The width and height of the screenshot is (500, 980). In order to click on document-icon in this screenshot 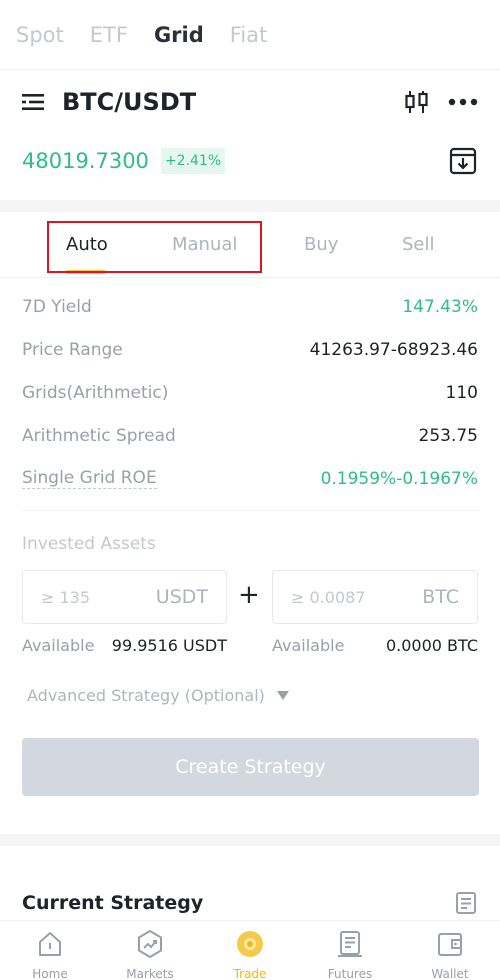, I will do `click(466, 903)`.